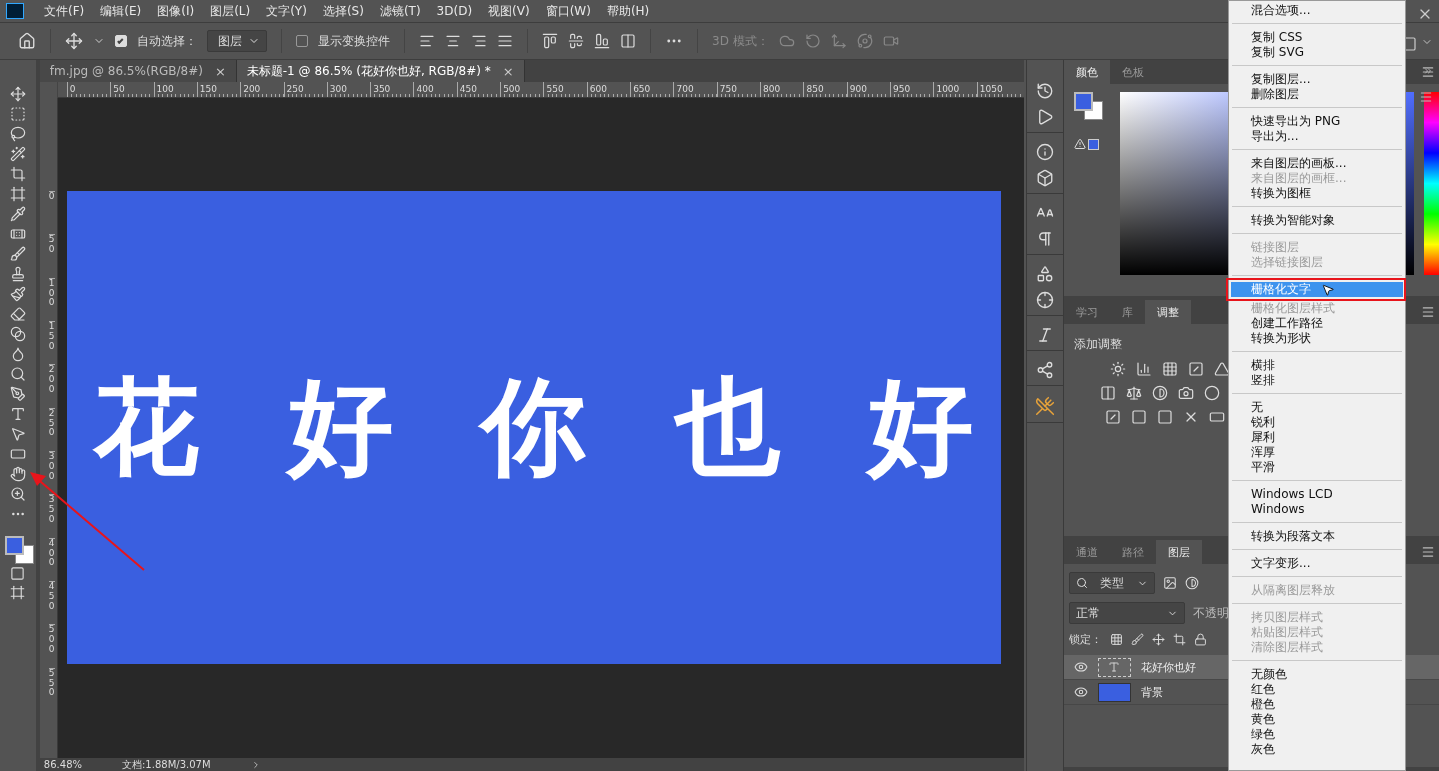 The width and height of the screenshot is (1439, 771). Describe the element at coordinates (126, 71) in the screenshot. I see `tab-title: fm.jpg @ 86.5%(RGB/8#)` at that location.